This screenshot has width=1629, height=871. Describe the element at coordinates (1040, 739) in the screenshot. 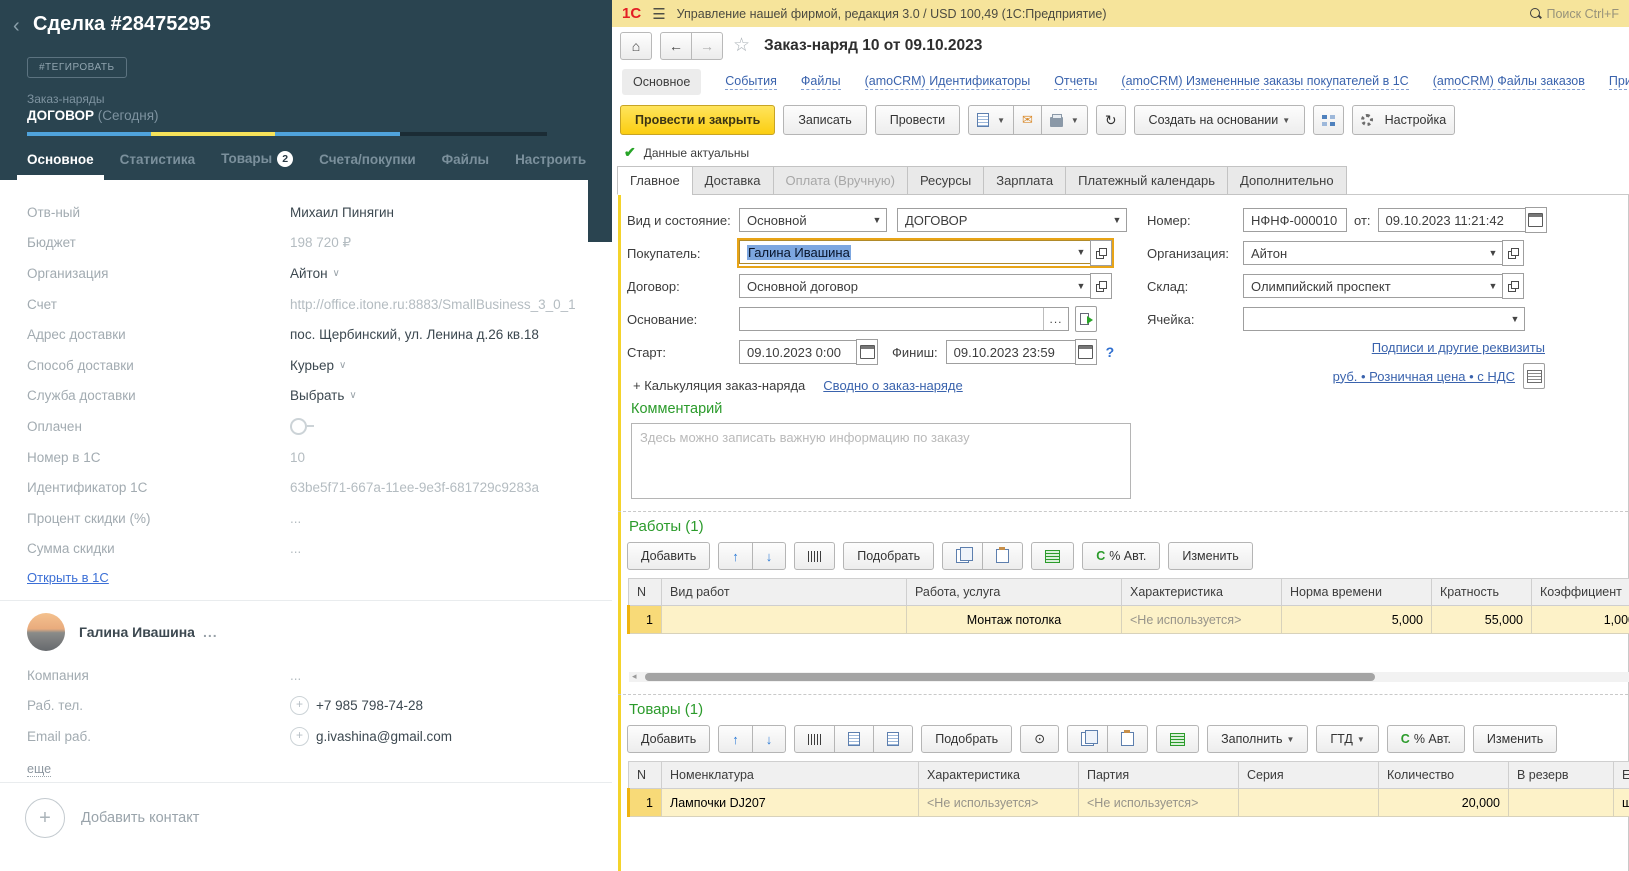

I see `goods-view-button: ⊙` at that location.